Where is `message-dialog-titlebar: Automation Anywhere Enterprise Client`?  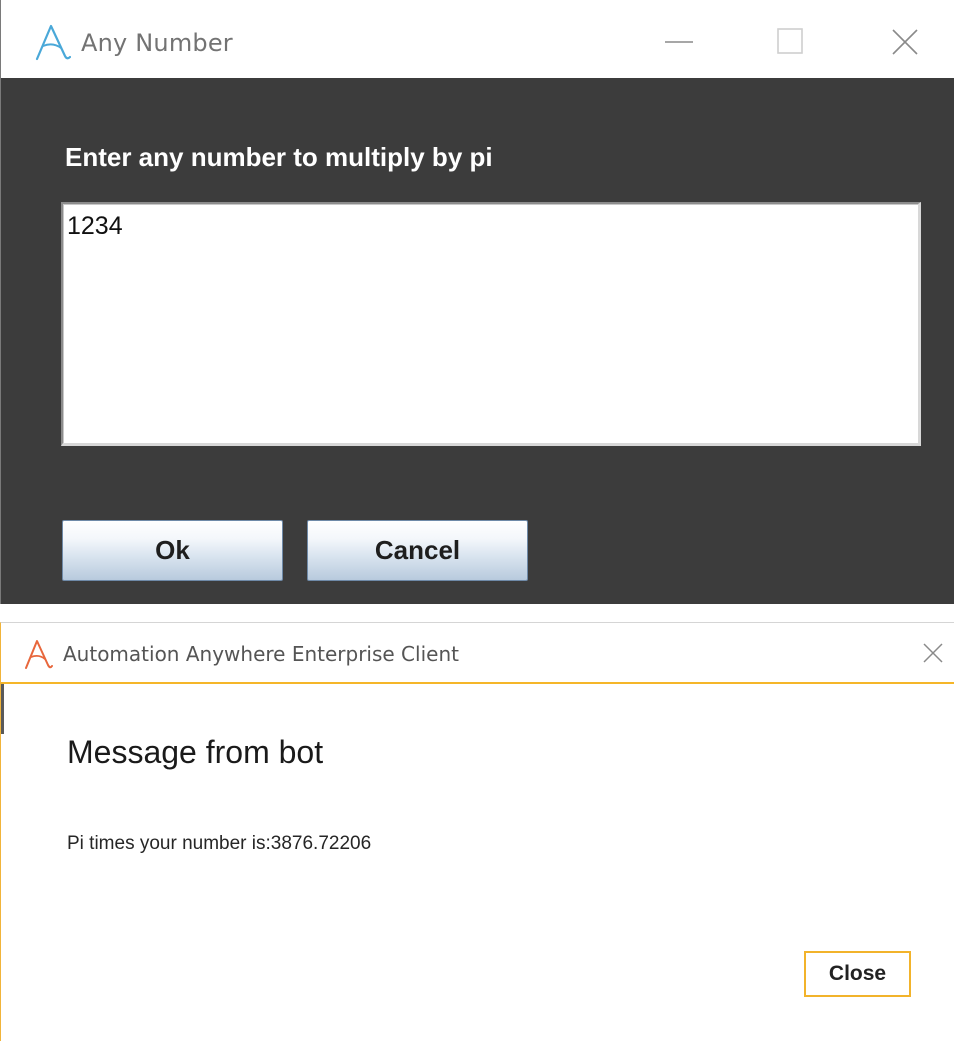 message-dialog-titlebar: Automation Anywhere Enterprise Client is located at coordinates (477, 653).